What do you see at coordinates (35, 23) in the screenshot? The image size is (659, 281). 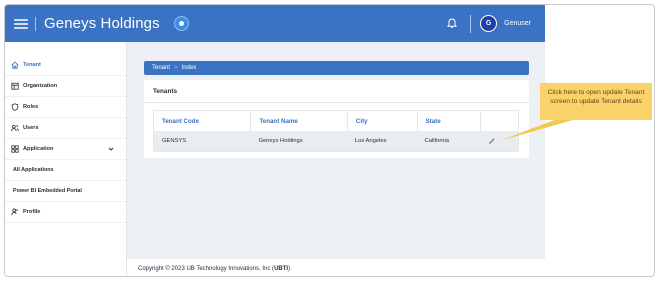 I see `header-divider` at bounding box center [35, 23].